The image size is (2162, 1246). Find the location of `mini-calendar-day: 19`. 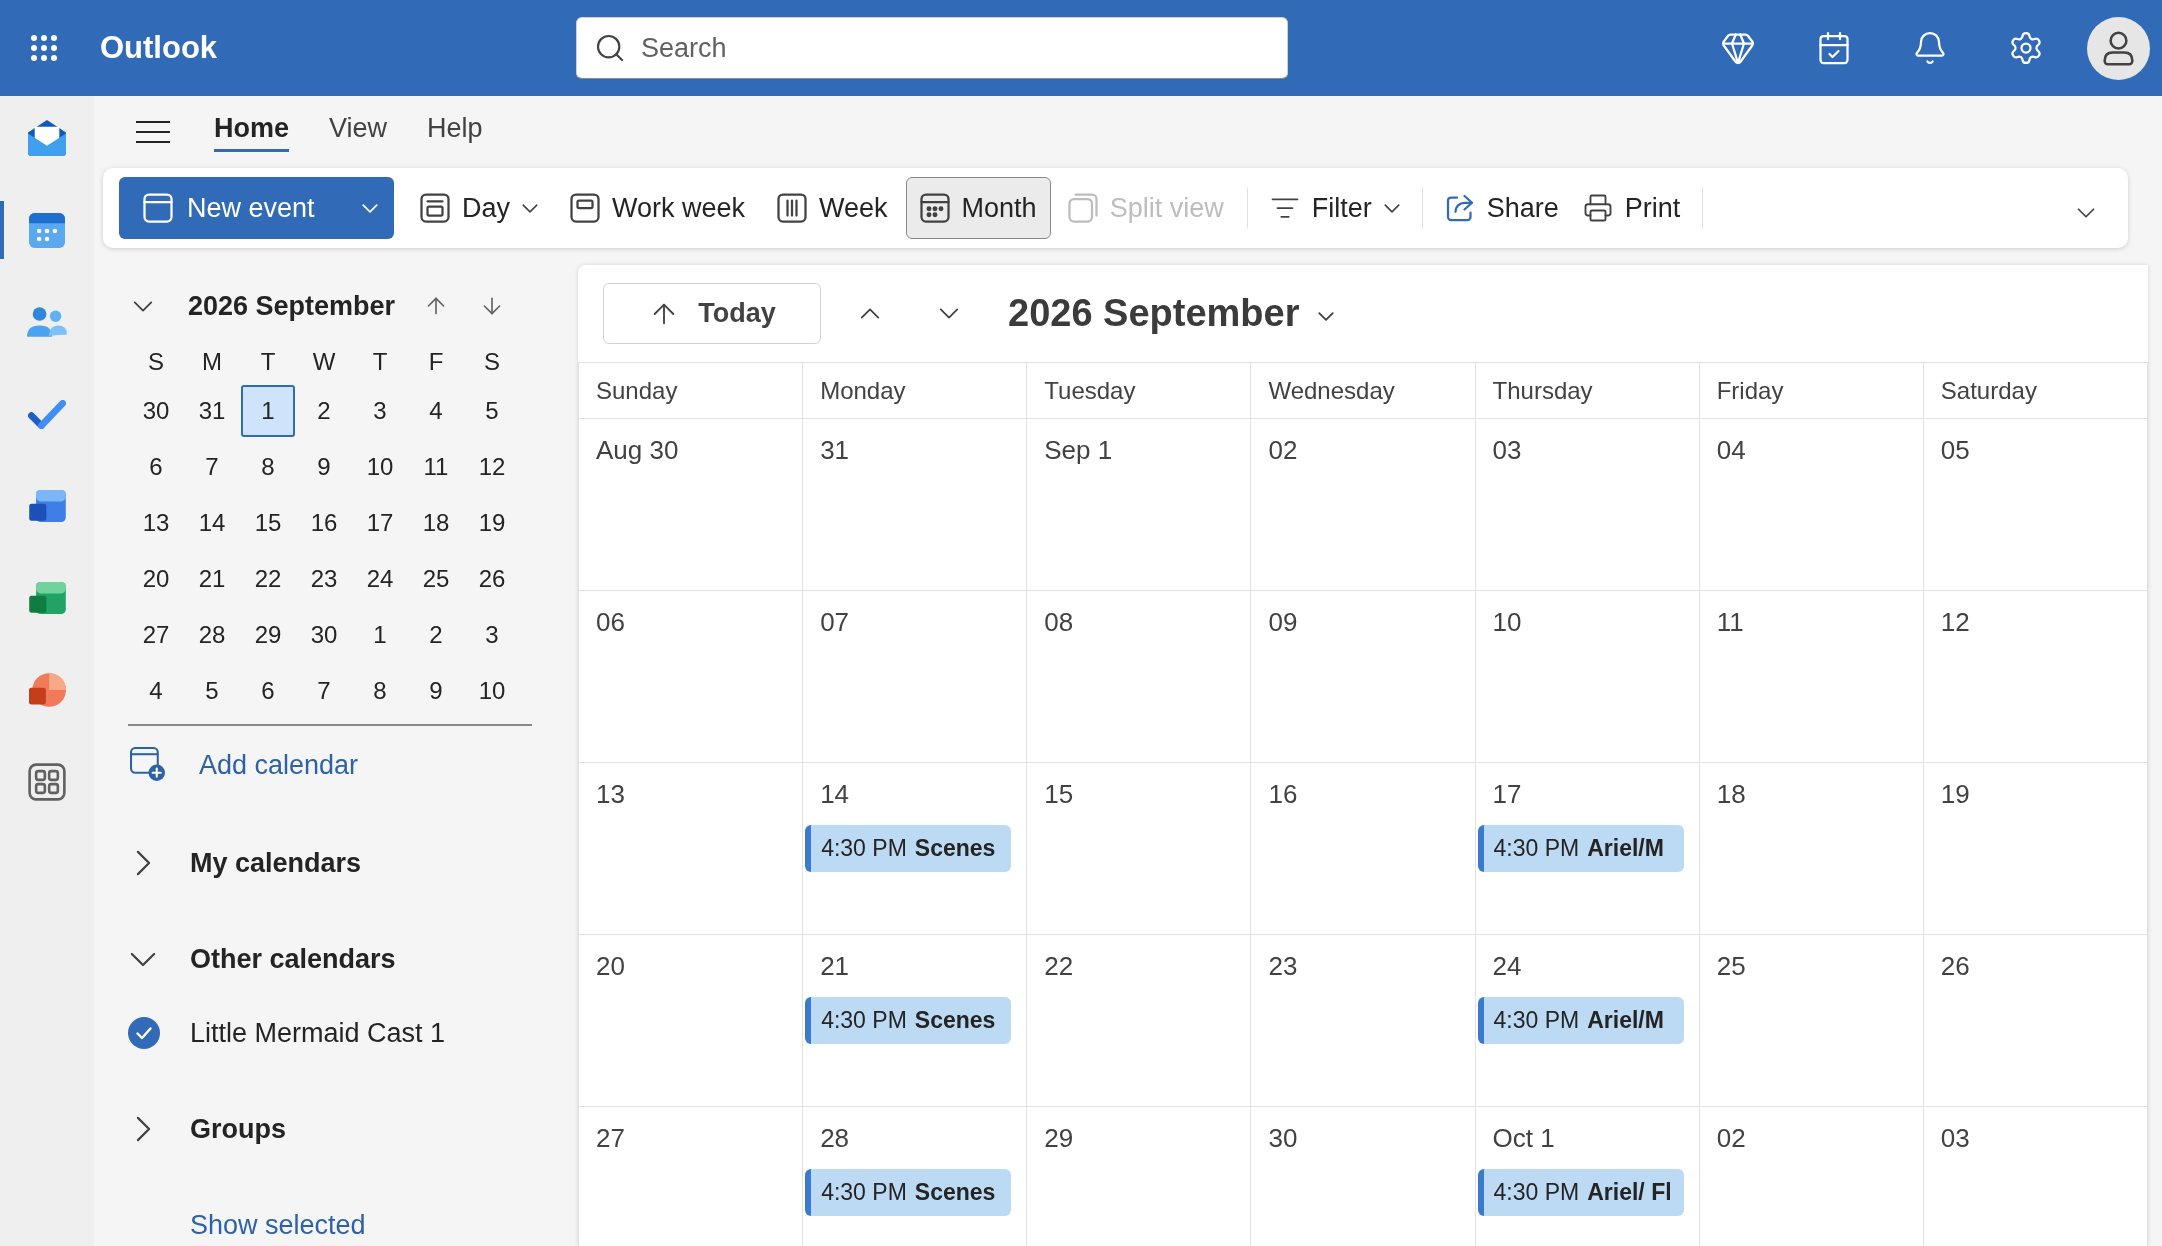

mini-calendar-day: 19 is located at coordinates (492, 523).